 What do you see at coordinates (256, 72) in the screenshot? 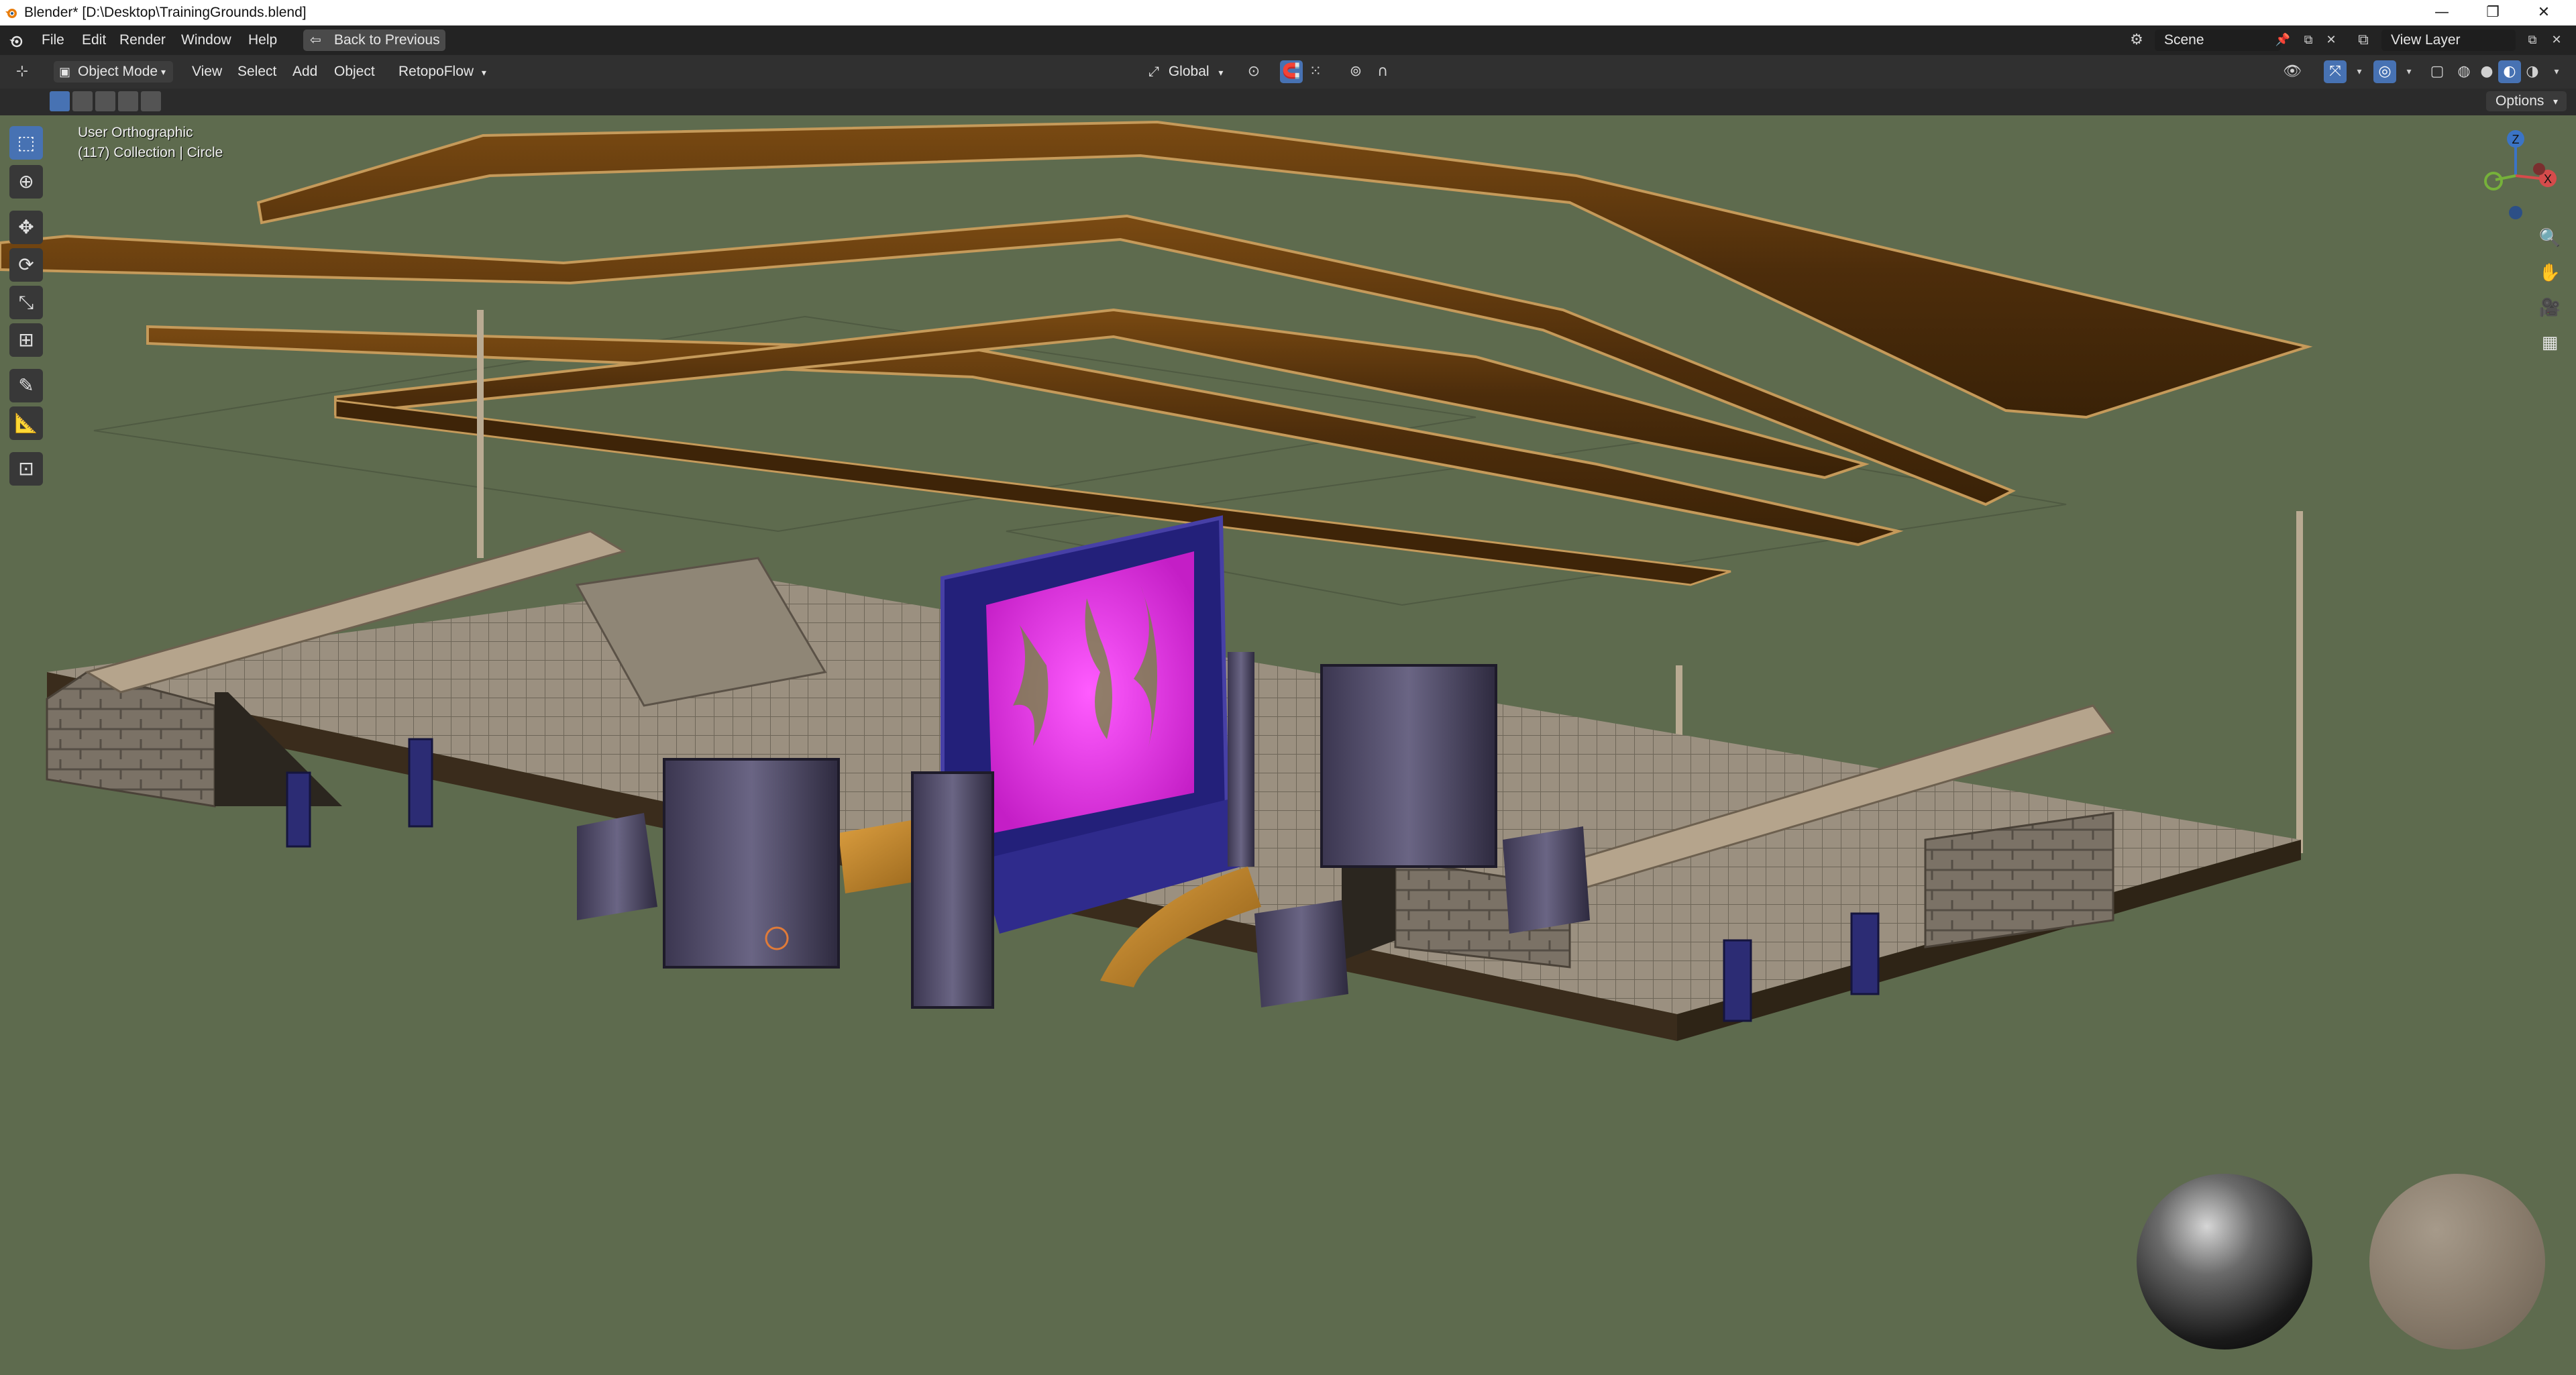
I see `menu-select: Select` at bounding box center [256, 72].